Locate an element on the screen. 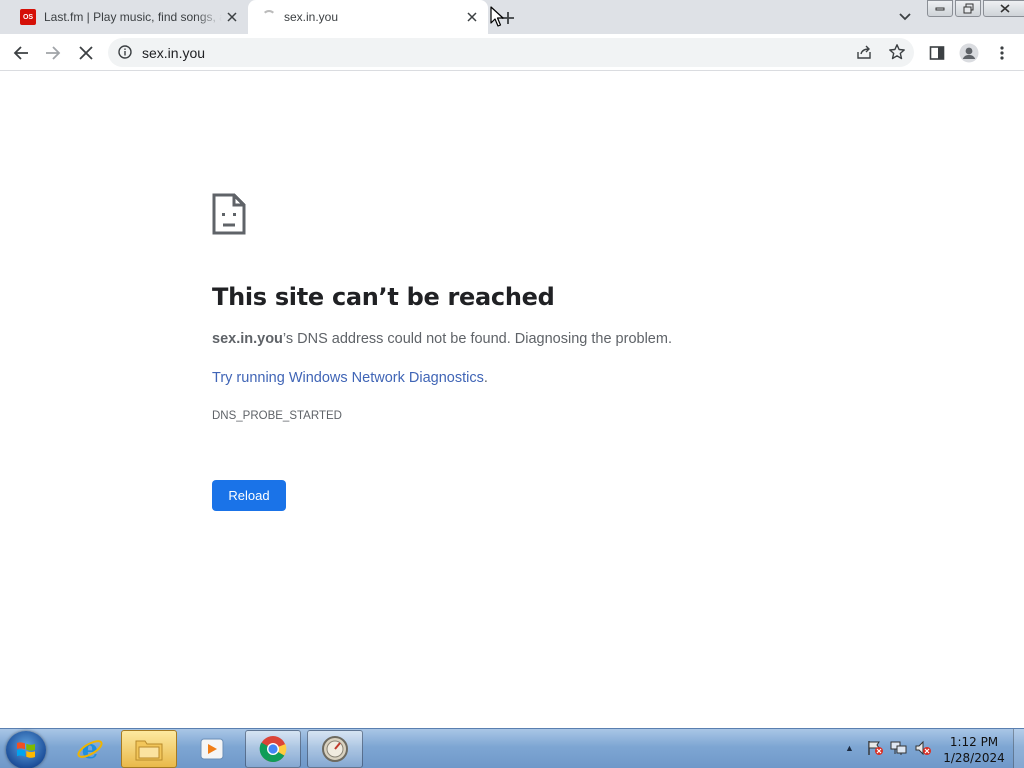  sad-document-icon is located at coordinates (229, 216).